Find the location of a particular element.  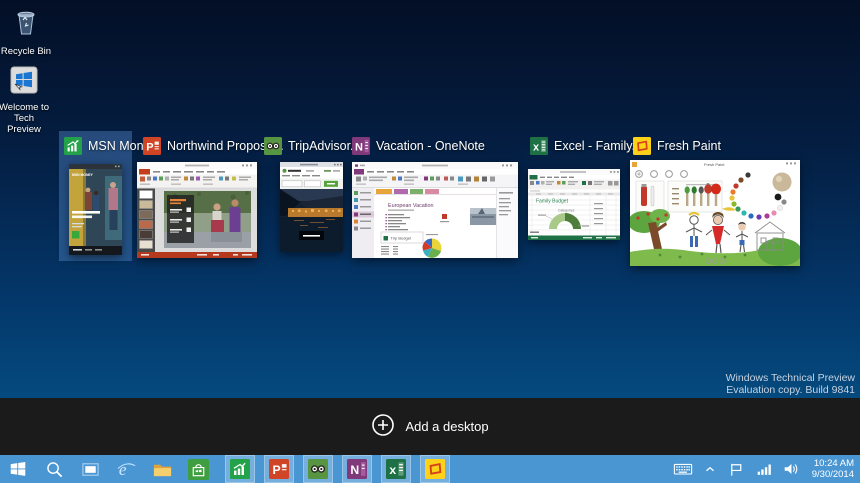

task-view-icon is located at coordinates (90, 469).